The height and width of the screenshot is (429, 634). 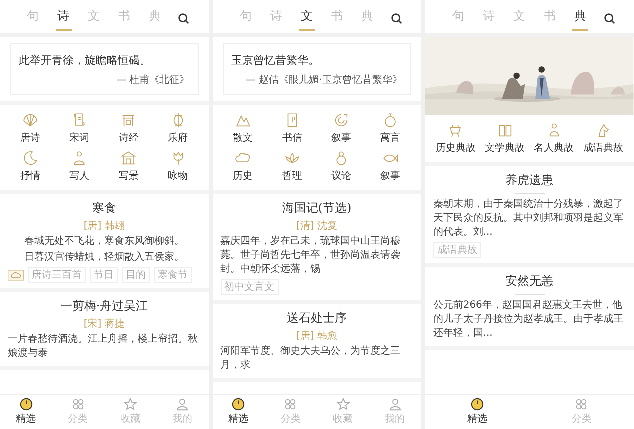 I want to click on swirl-icon, so click(x=341, y=120).